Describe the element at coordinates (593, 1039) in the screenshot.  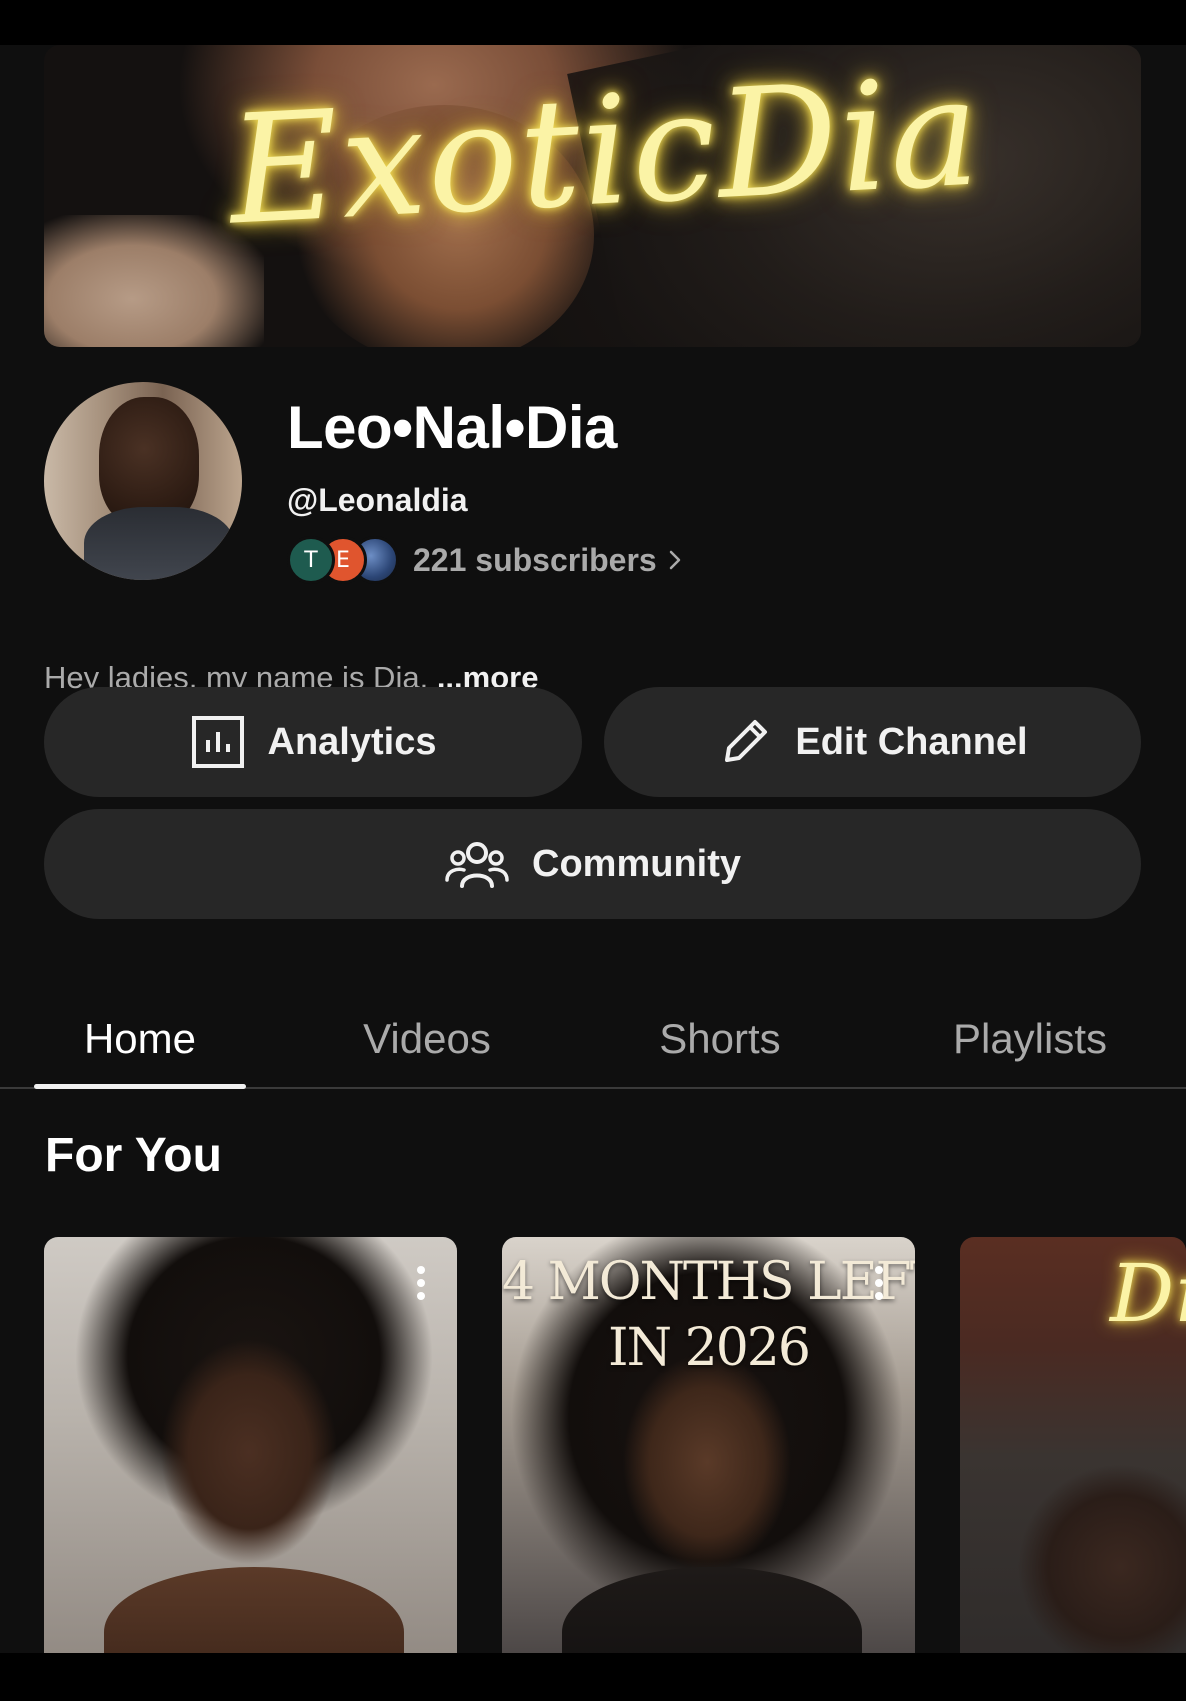
I see `channel-tabs: Home Videos Shorts Playlists` at that location.